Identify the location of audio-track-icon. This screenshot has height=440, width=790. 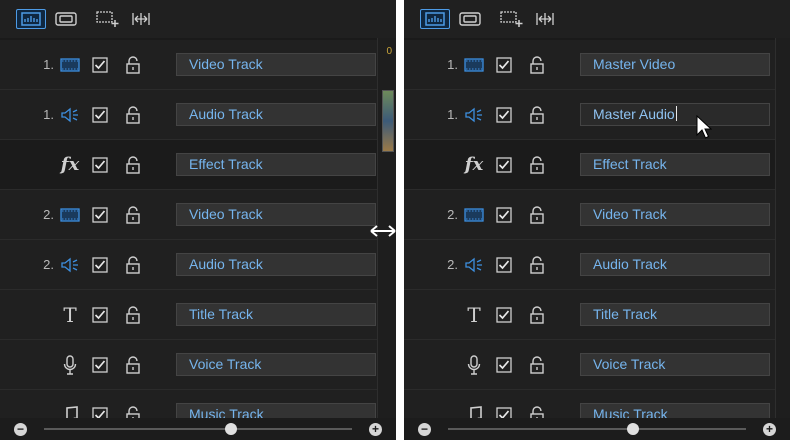
(474, 114).